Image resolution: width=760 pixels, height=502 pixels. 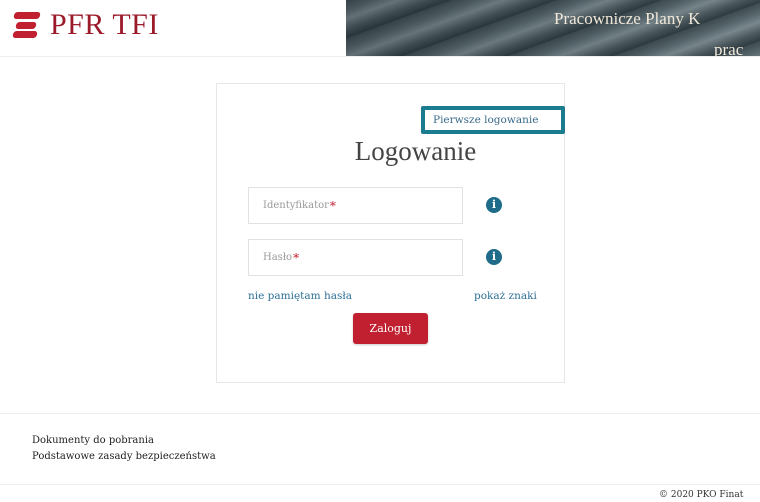 What do you see at coordinates (505, 296) in the screenshot?
I see `show-characters-link: pokaż znaki` at bounding box center [505, 296].